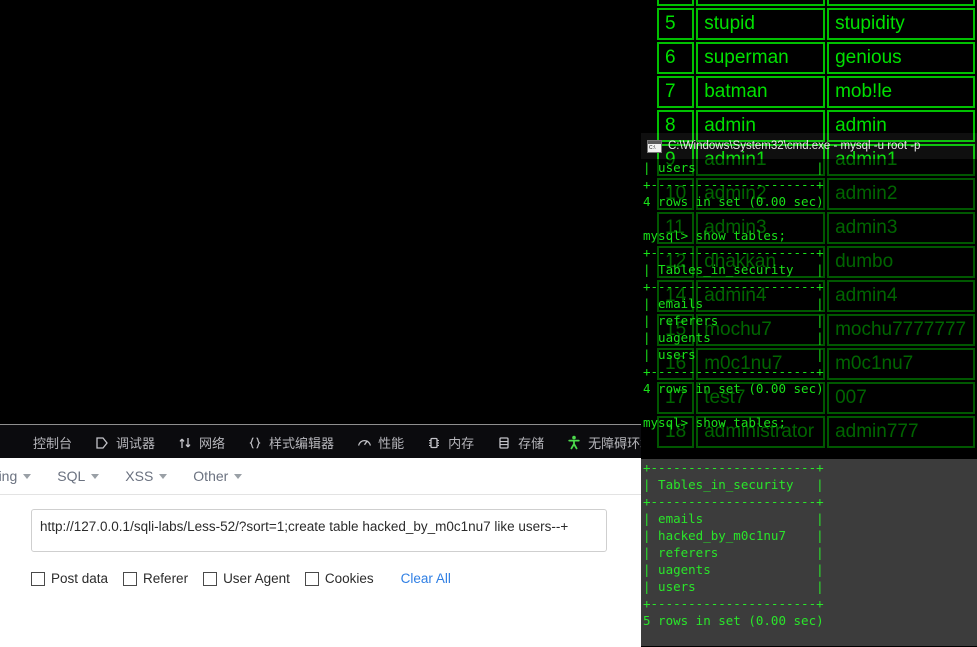 This screenshot has width=977, height=647. What do you see at coordinates (614, 443) in the screenshot?
I see `devtools-tab-label: 无障碍环境` at bounding box center [614, 443].